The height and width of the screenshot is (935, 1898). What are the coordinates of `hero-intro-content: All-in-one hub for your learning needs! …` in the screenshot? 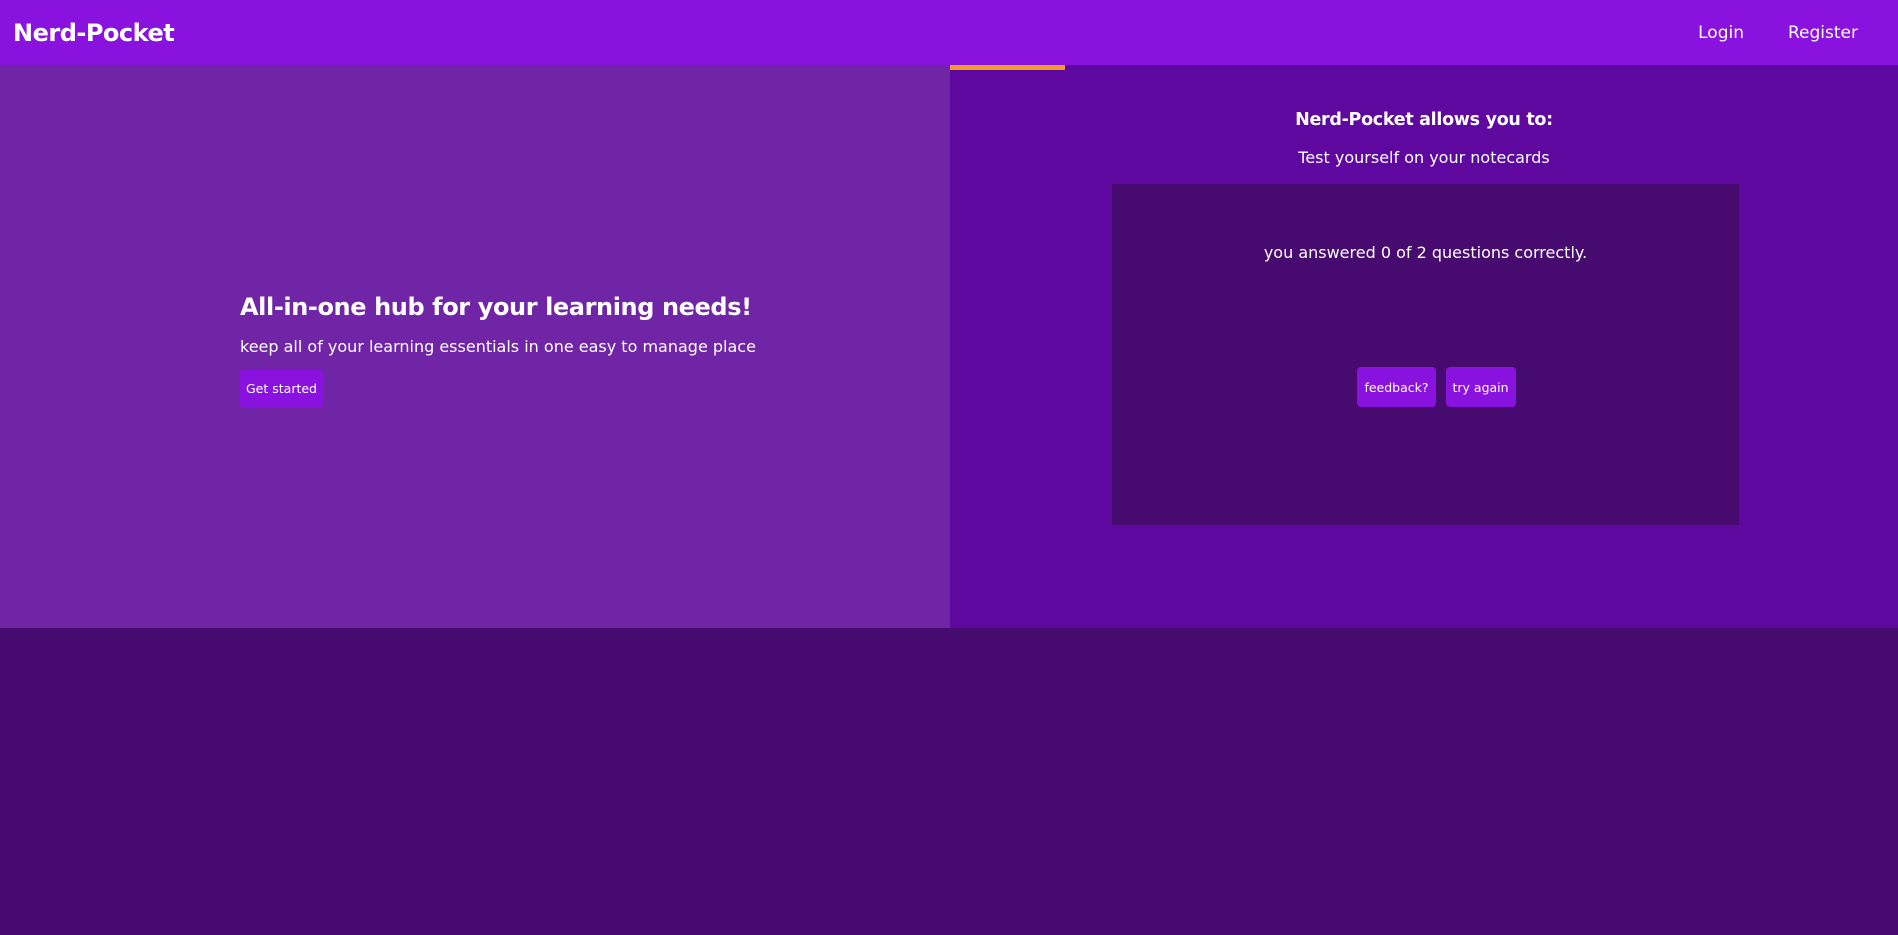 It's located at (498, 350).